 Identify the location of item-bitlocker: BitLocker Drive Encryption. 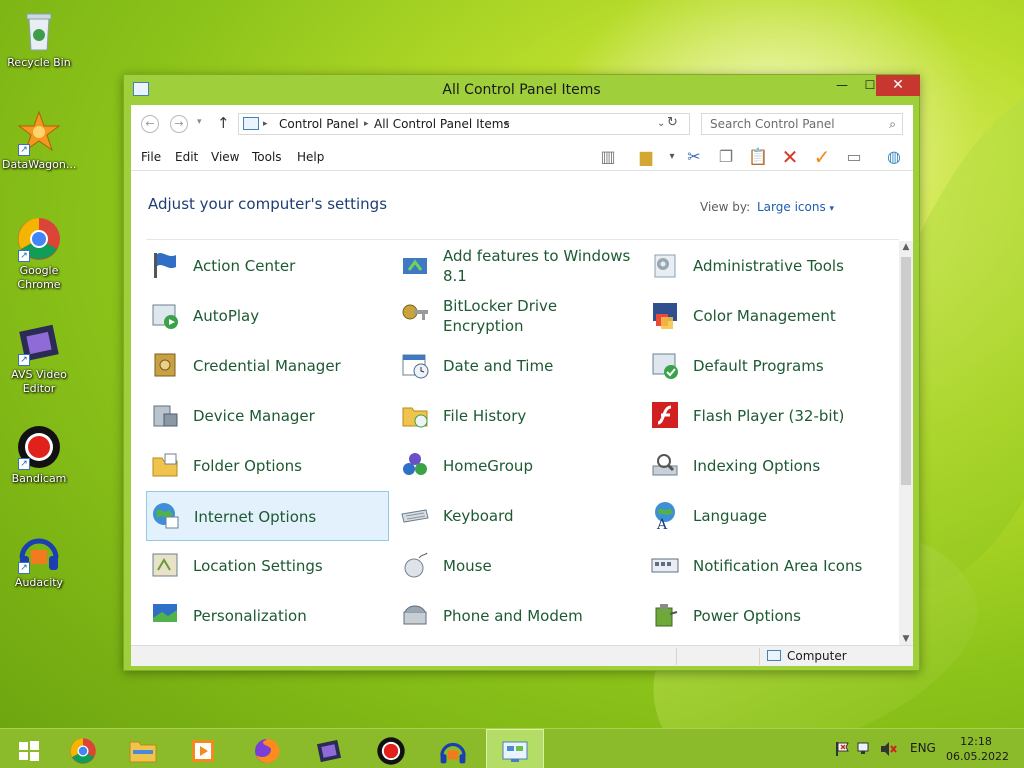
(517, 316).